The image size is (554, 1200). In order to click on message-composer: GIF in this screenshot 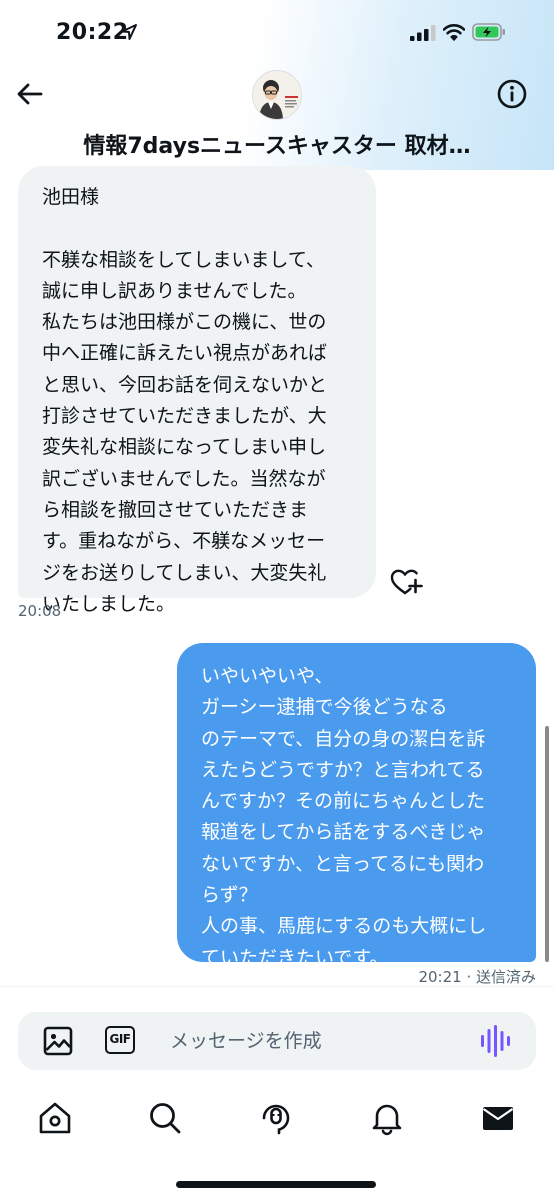, I will do `click(277, 1041)`.